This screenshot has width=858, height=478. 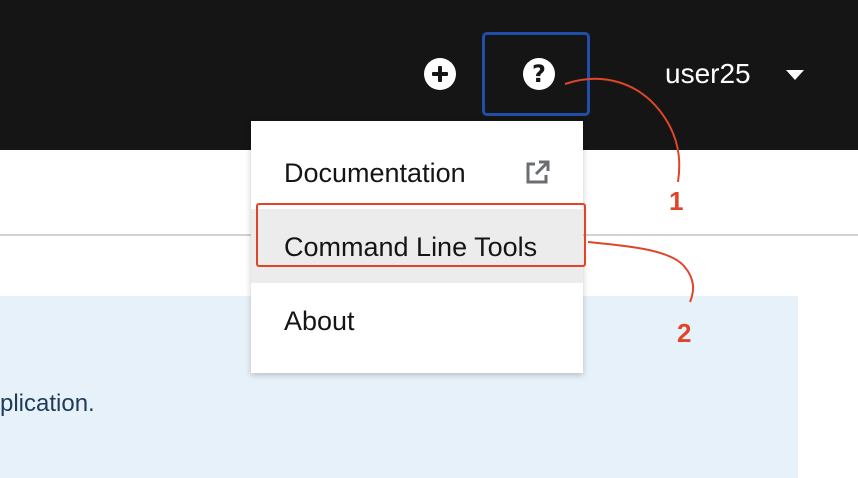 What do you see at coordinates (417, 320) in the screenshot?
I see `menu-item-about: About` at bounding box center [417, 320].